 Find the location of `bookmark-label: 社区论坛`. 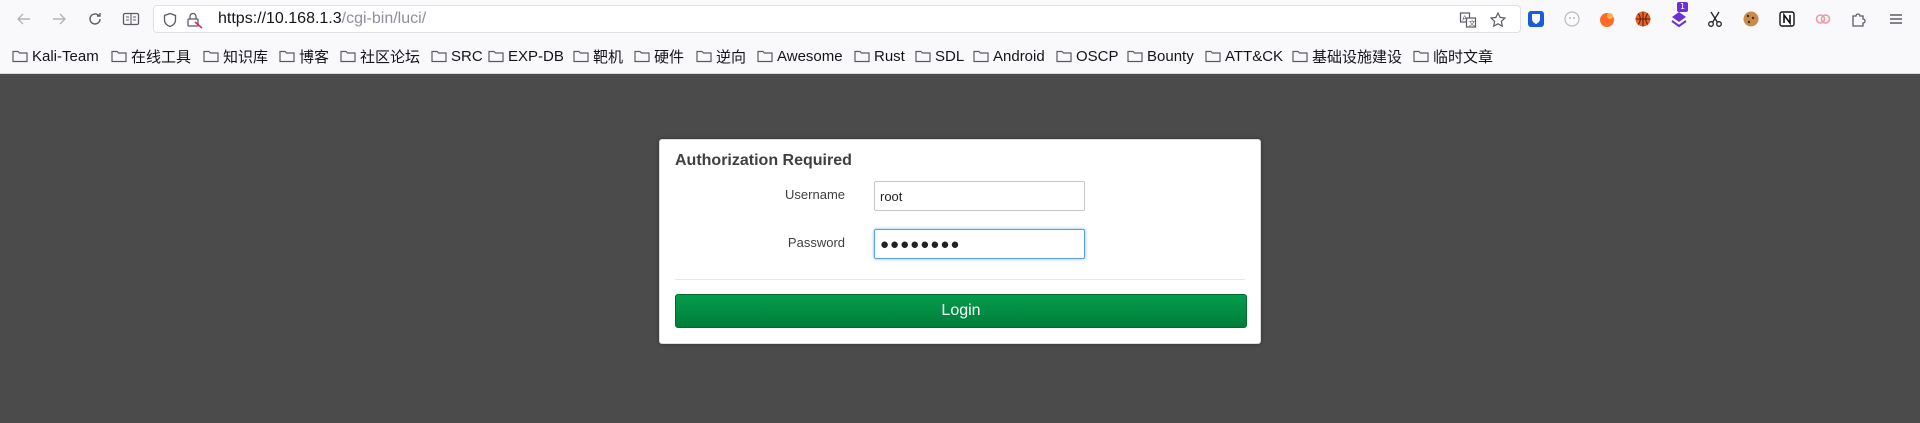

bookmark-label: 社区论坛 is located at coordinates (390, 57).